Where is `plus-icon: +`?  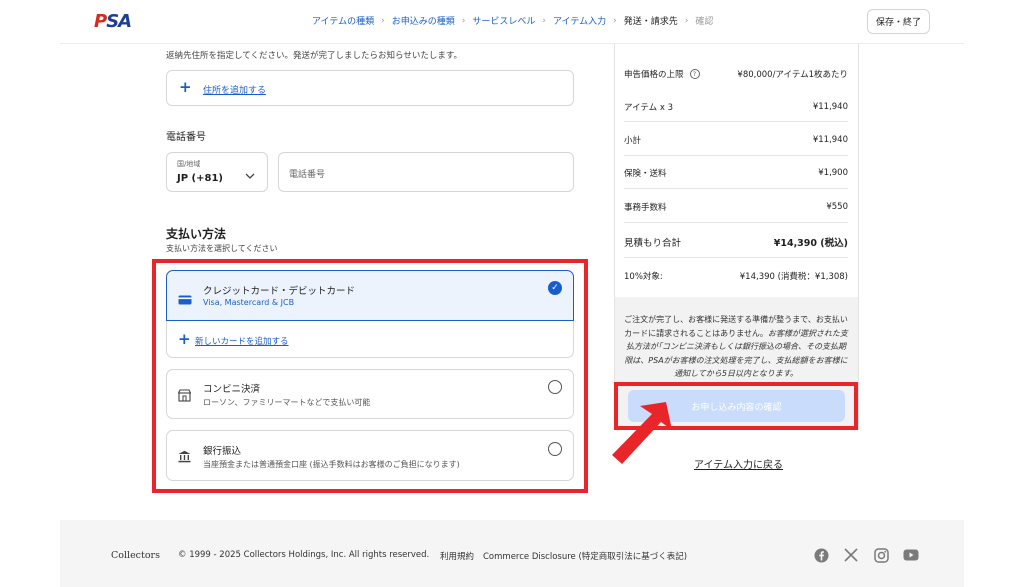 plus-icon: + is located at coordinates (185, 87).